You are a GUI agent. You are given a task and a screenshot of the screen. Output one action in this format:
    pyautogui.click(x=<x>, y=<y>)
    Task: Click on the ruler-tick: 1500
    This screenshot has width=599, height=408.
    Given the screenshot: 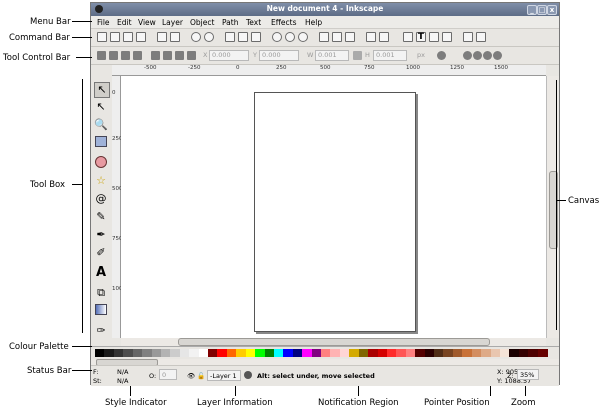 What is the action you would take?
    pyautogui.click(x=501, y=68)
    